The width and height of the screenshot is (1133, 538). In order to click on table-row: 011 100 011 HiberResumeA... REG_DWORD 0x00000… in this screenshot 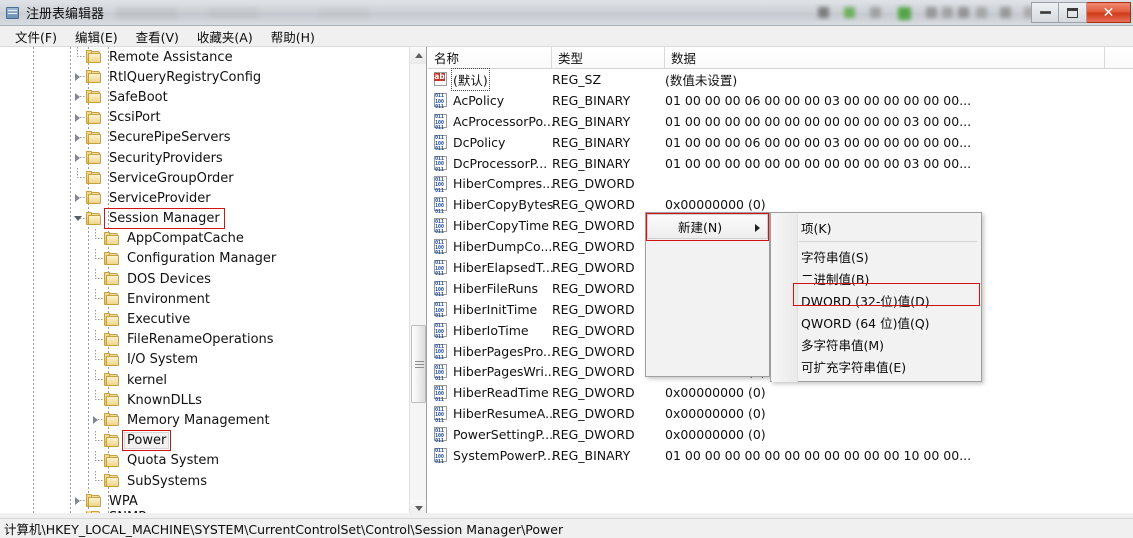, I will do `click(780, 413)`.